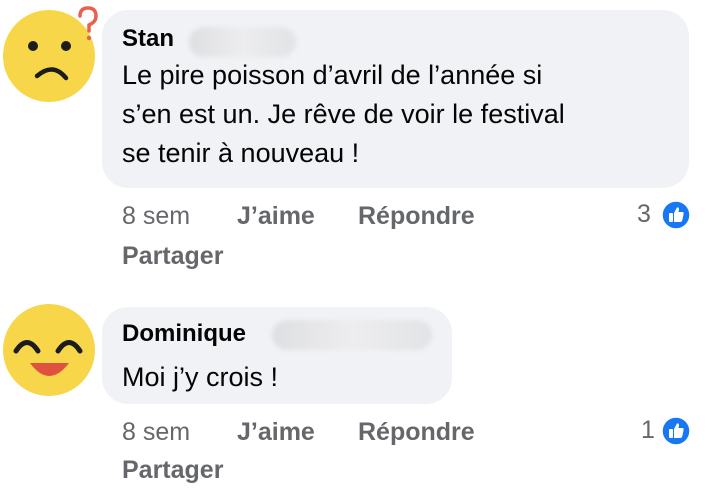  What do you see at coordinates (644, 214) in the screenshot?
I see `reaction-count: 3` at bounding box center [644, 214].